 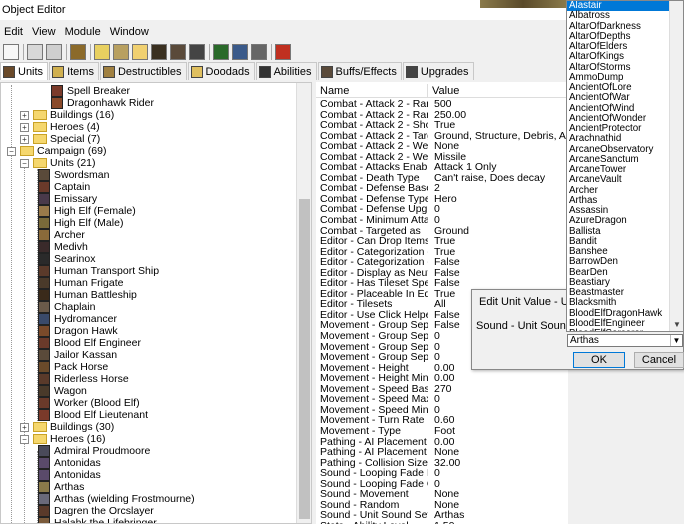 What do you see at coordinates (82, 427) in the screenshot?
I see `tree-item-label: Buildings (30)` at bounding box center [82, 427].